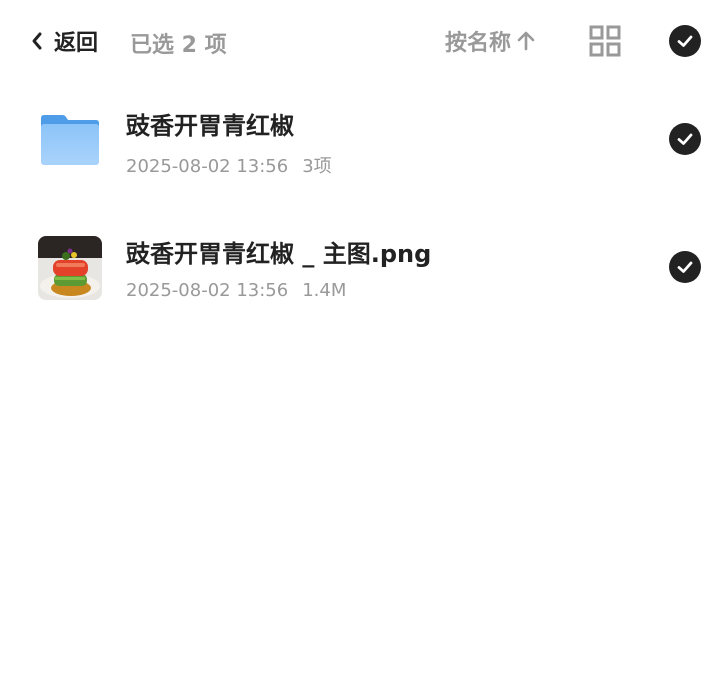  Describe the element at coordinates (76, 43) in the screenshot. I see `back-label: 返回` at that location.